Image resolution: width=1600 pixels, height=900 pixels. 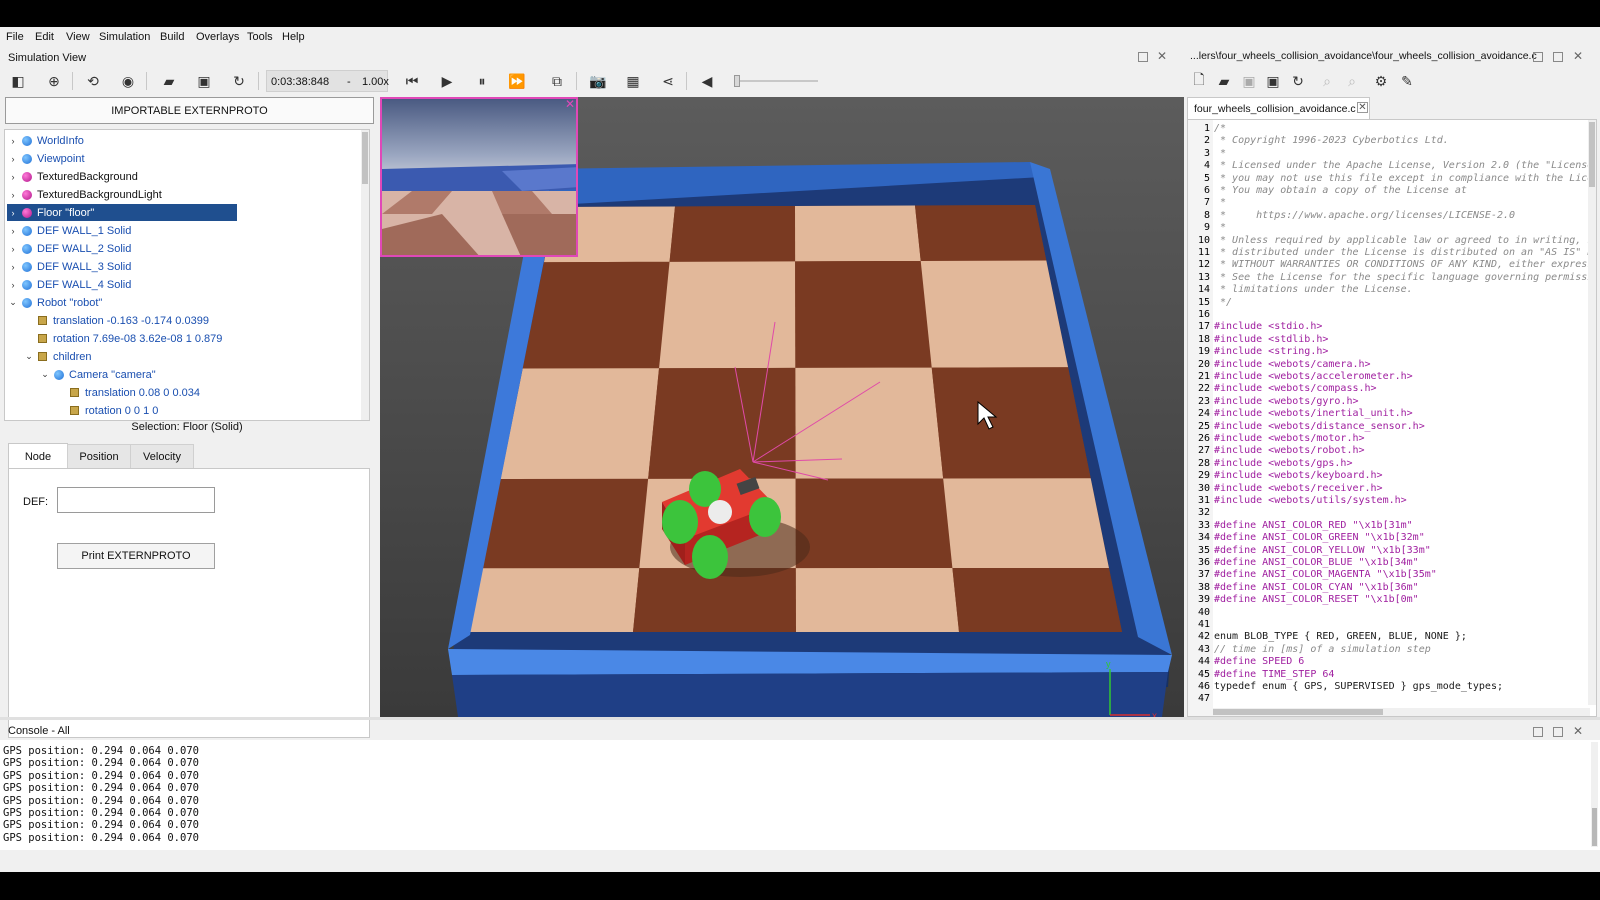 What do you see at coordinates (97, 374) in the screenshot?
I see `tree-node: ⌄ Camera "camera"` at bounding box center [97, 374].